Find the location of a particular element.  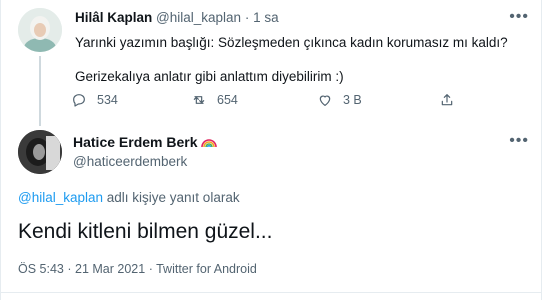

like-button: 3 B is located at coordinates (339, 100).